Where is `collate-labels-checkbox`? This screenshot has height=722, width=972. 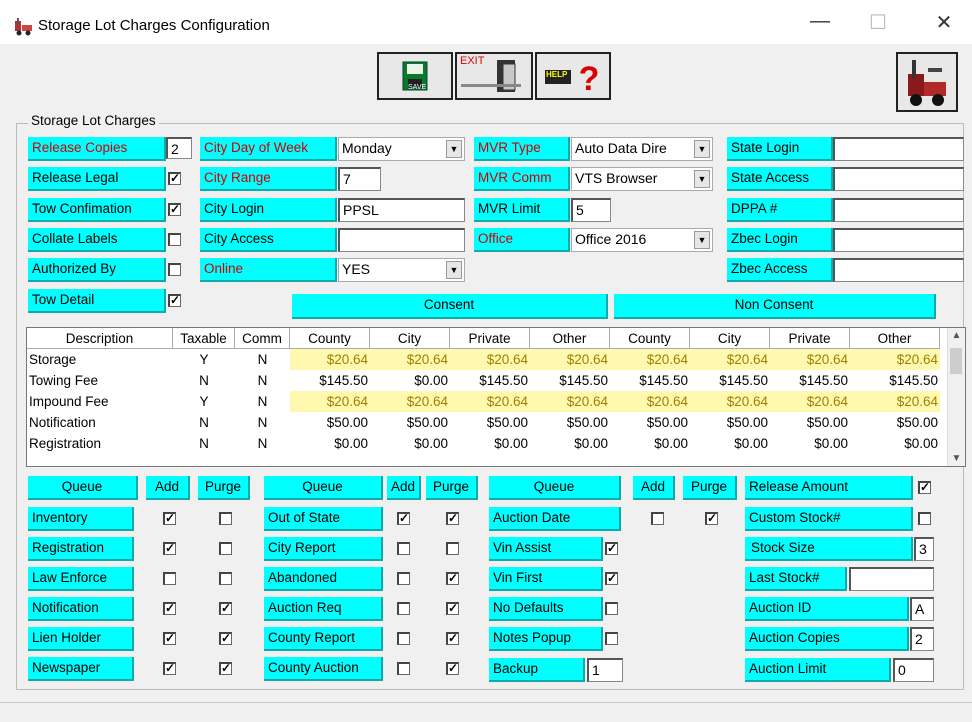
collate-labels-checkbox is located at coordinates (174, 239).